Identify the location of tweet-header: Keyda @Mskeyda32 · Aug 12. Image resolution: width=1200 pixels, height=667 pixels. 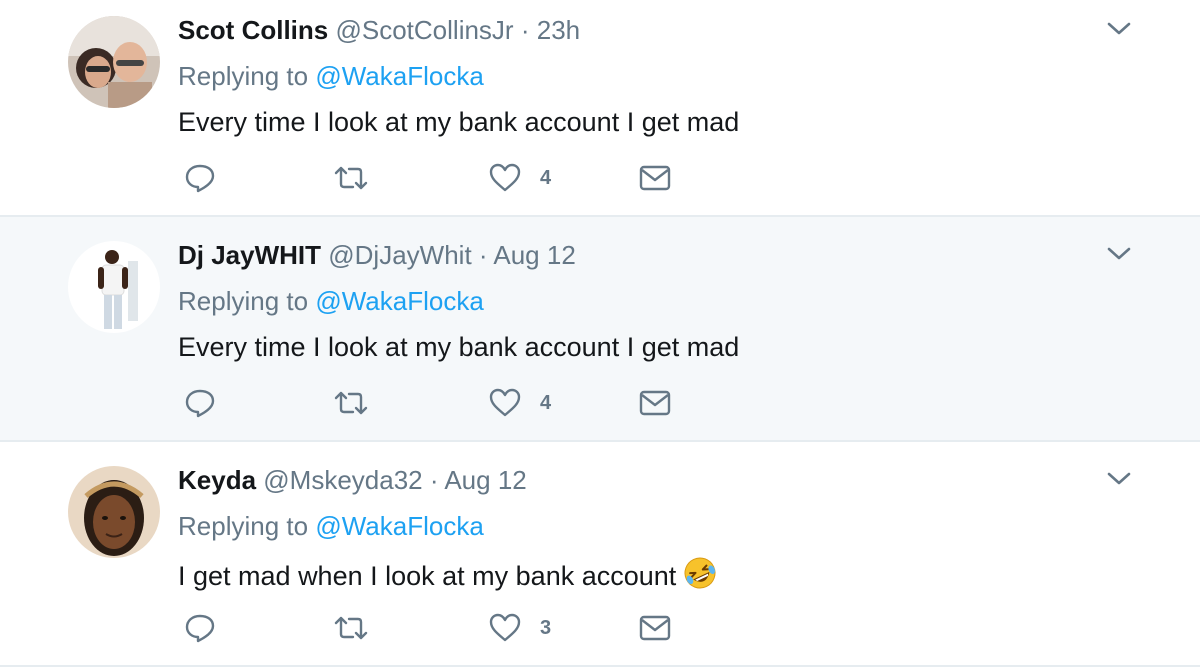
(352, 480).